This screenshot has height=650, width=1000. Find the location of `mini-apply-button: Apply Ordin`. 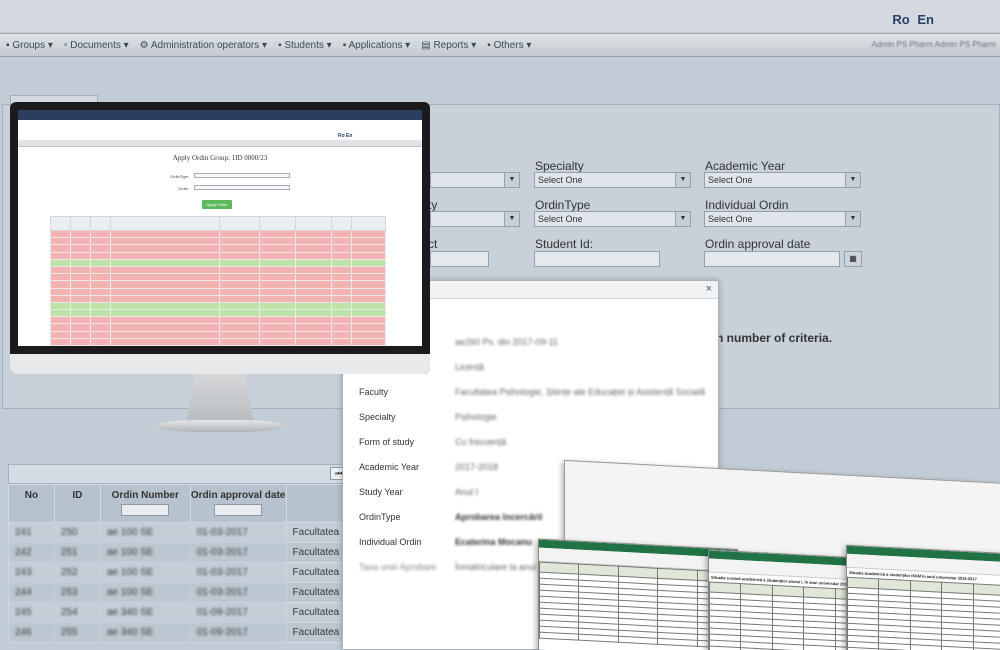

mini-apply-button: Apply Ordin is located at coordinates (217, 204).